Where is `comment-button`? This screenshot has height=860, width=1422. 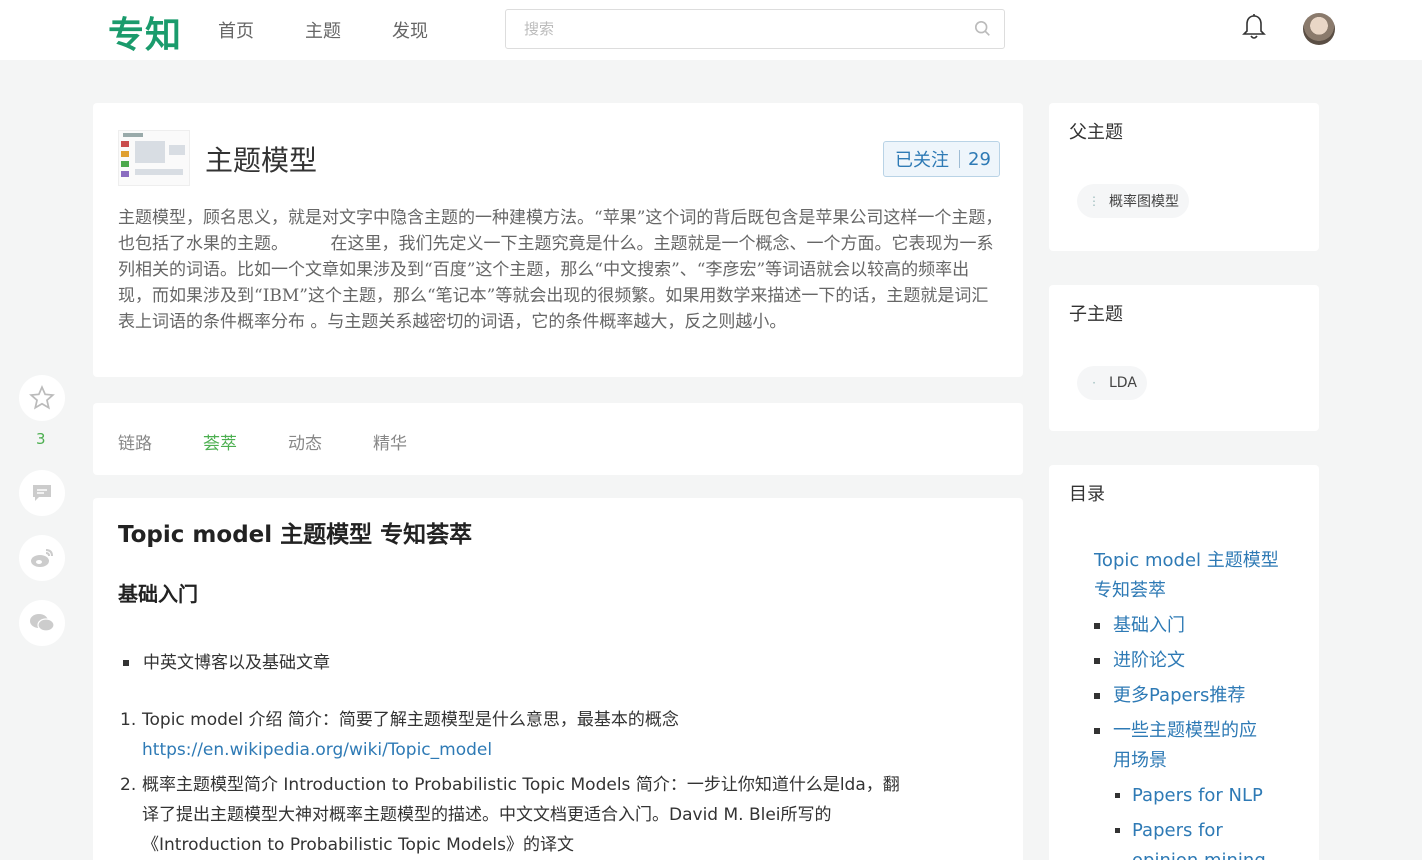 comment-button is located at coordinates (42, 493).